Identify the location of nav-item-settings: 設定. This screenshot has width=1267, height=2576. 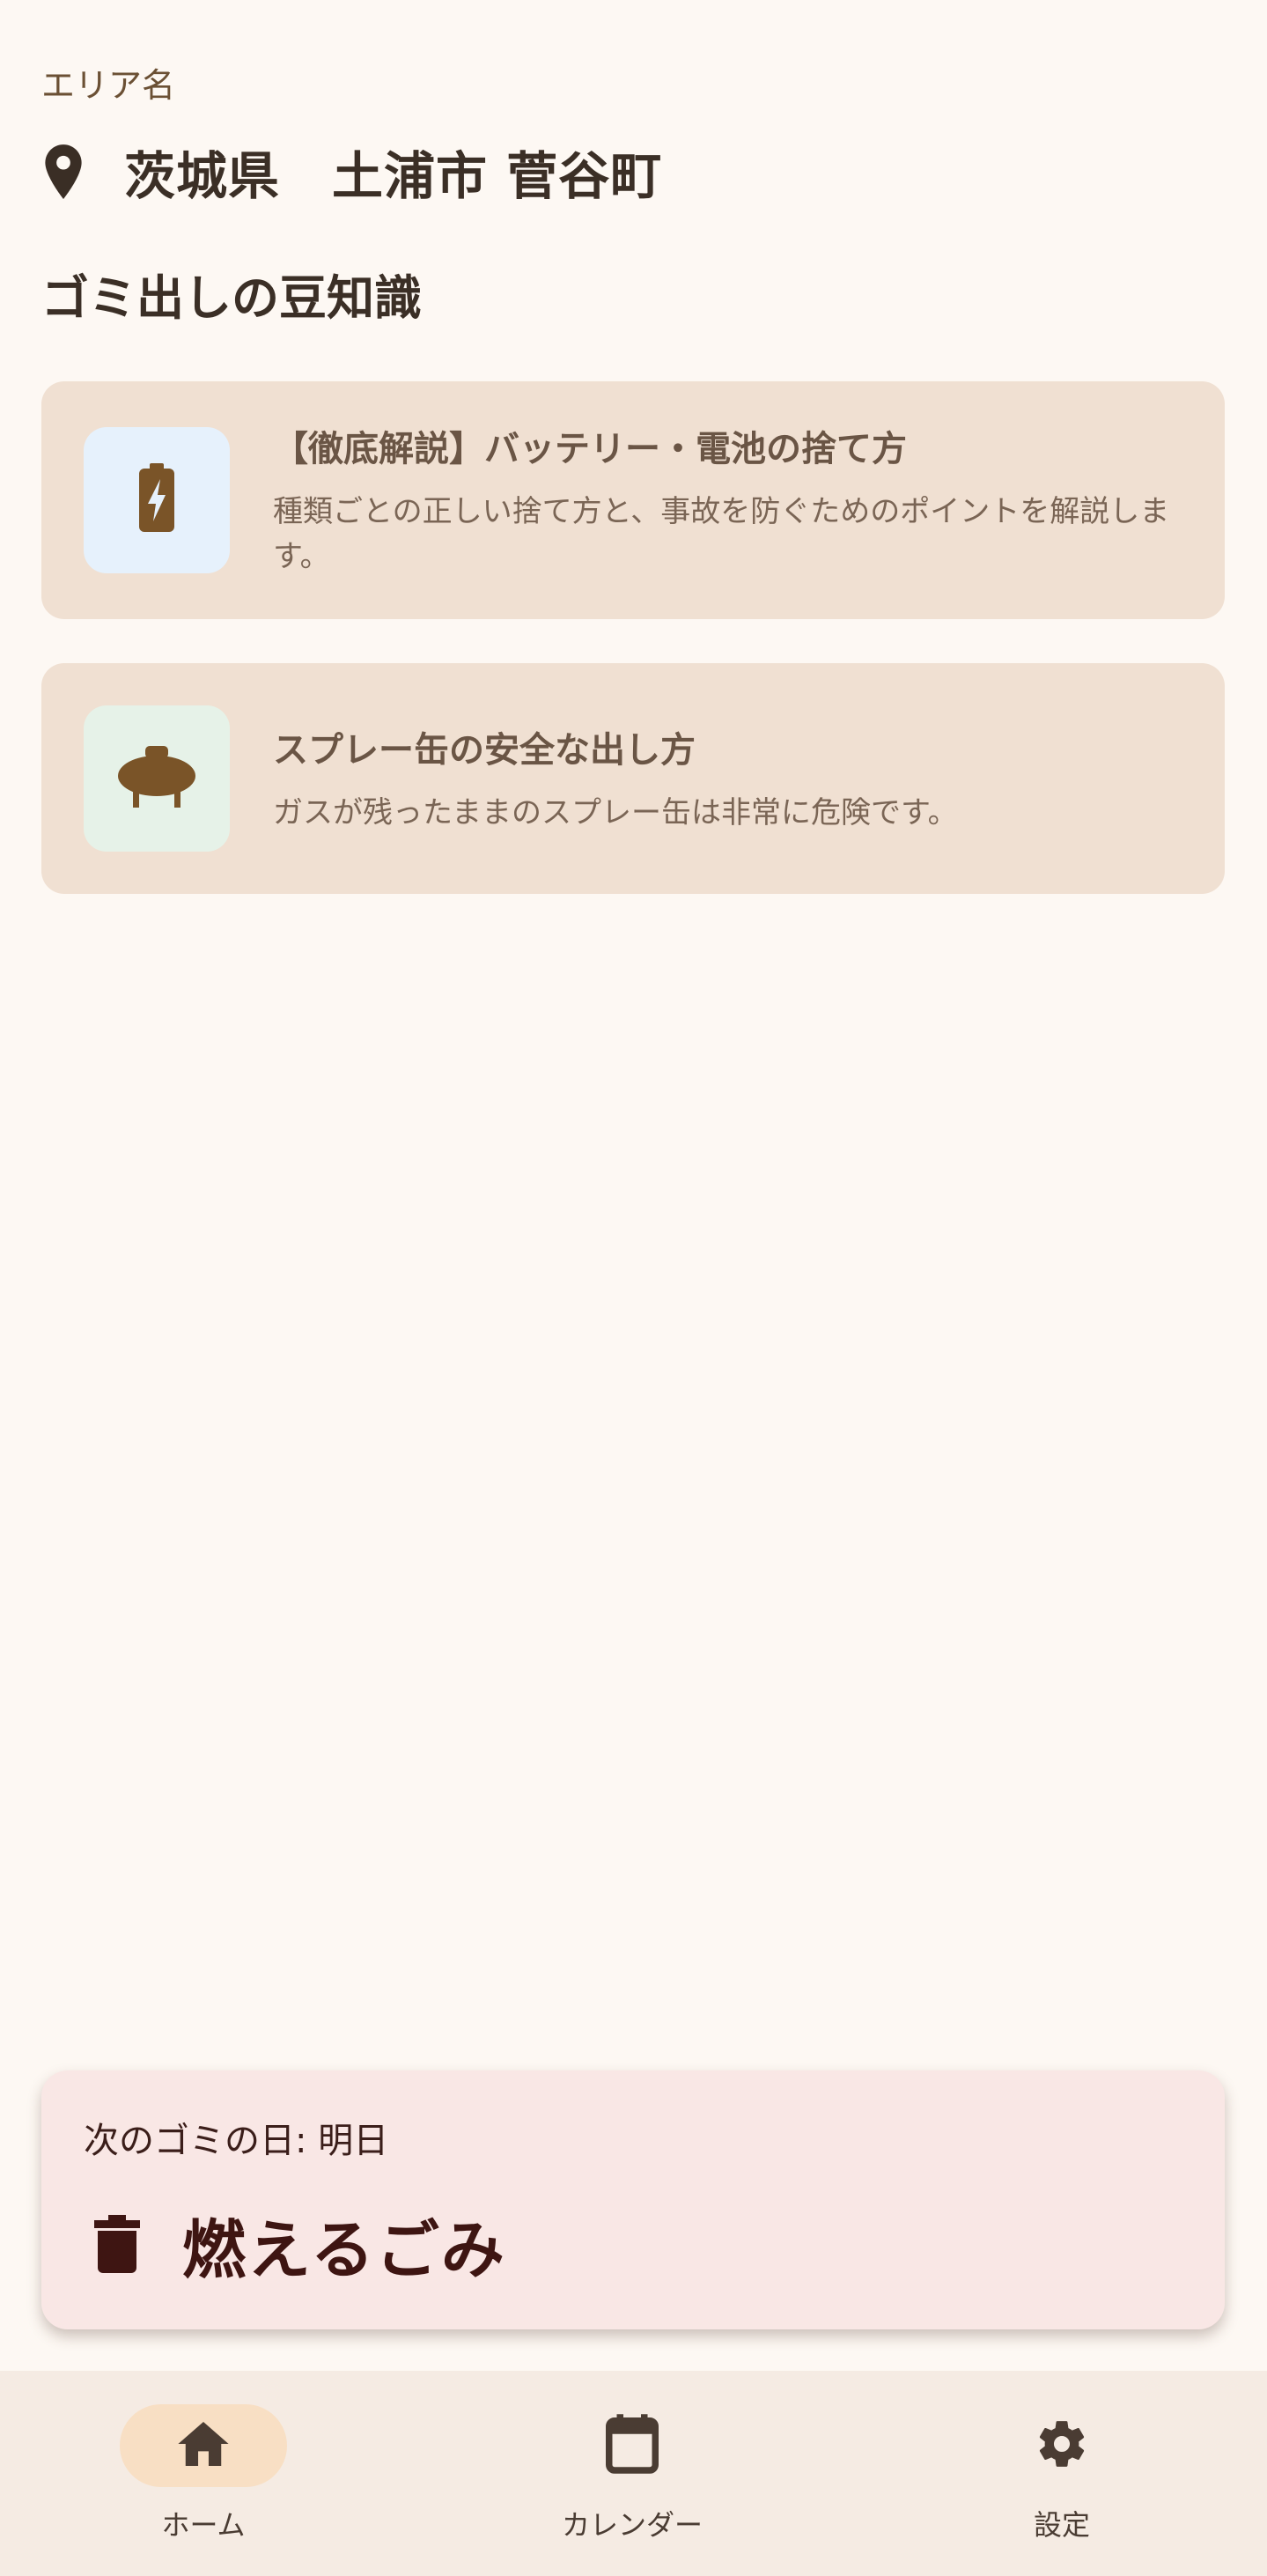
(1061, 2479).